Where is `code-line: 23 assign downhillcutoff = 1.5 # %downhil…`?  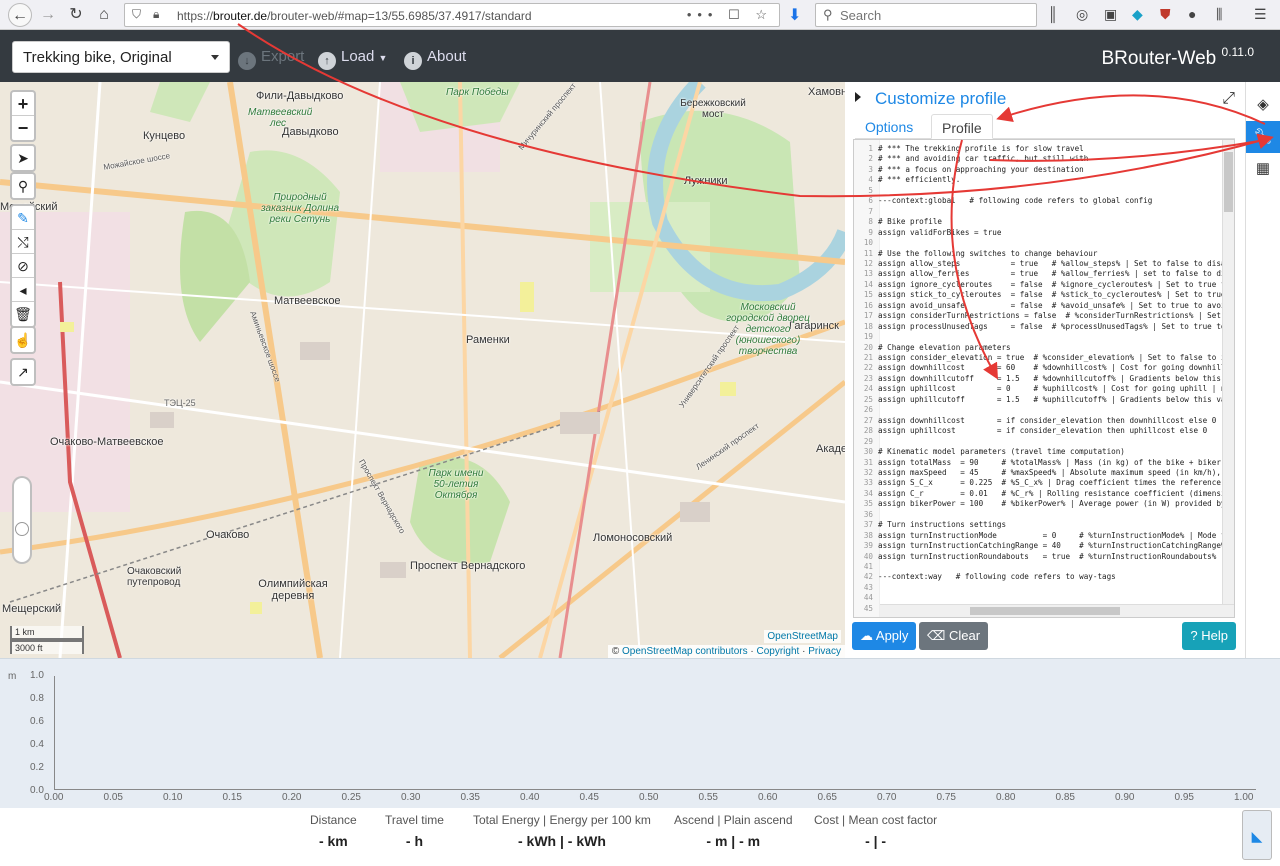
code-line: 23 assign downhillcutoff = 1.5 # %downhil… is located at coordinates (1039, 379).